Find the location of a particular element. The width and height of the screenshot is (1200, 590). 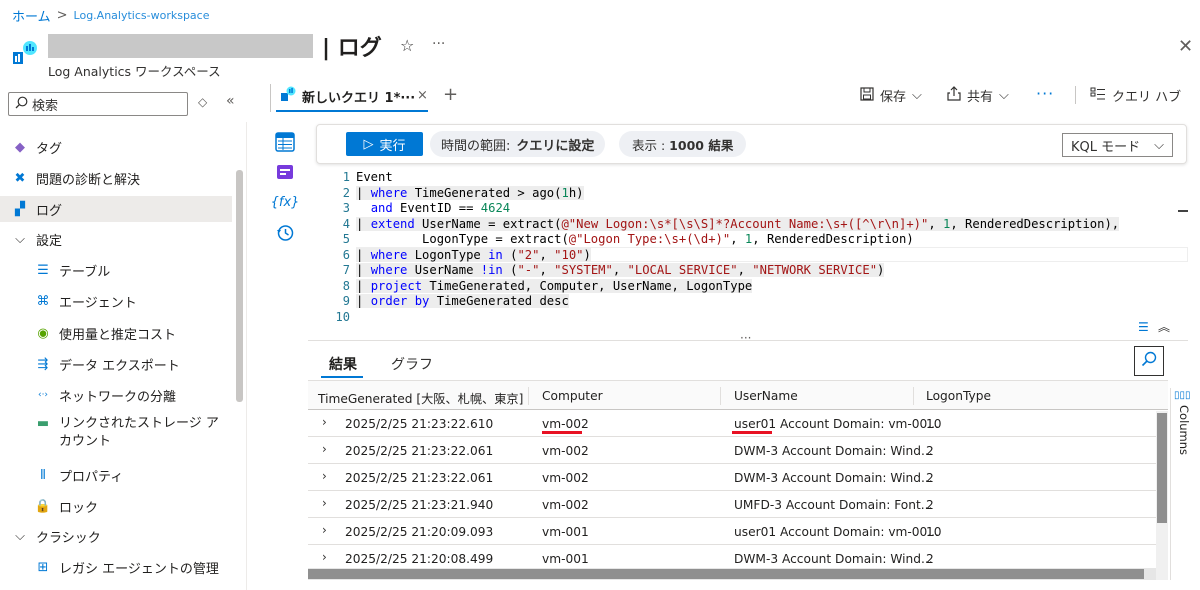

breadcrumb: ホーム > Log.Analytics-workspace is located at coordinates (110, 15).